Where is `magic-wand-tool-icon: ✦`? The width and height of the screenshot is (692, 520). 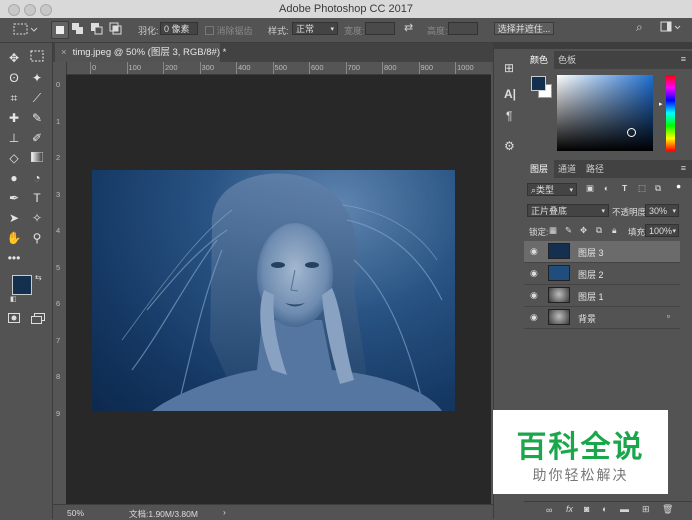
magic-wand-tool-icon: ✦ is located at coordinates (37, 78).